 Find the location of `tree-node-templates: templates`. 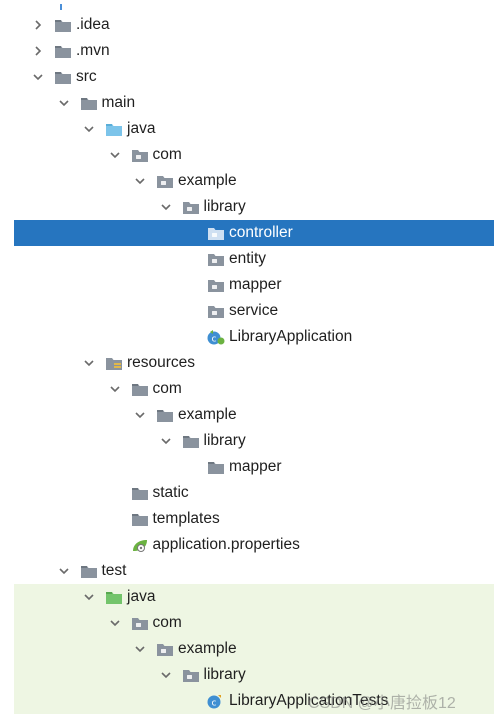

tree-node-templates: templates is located at coordinates (254, 519).